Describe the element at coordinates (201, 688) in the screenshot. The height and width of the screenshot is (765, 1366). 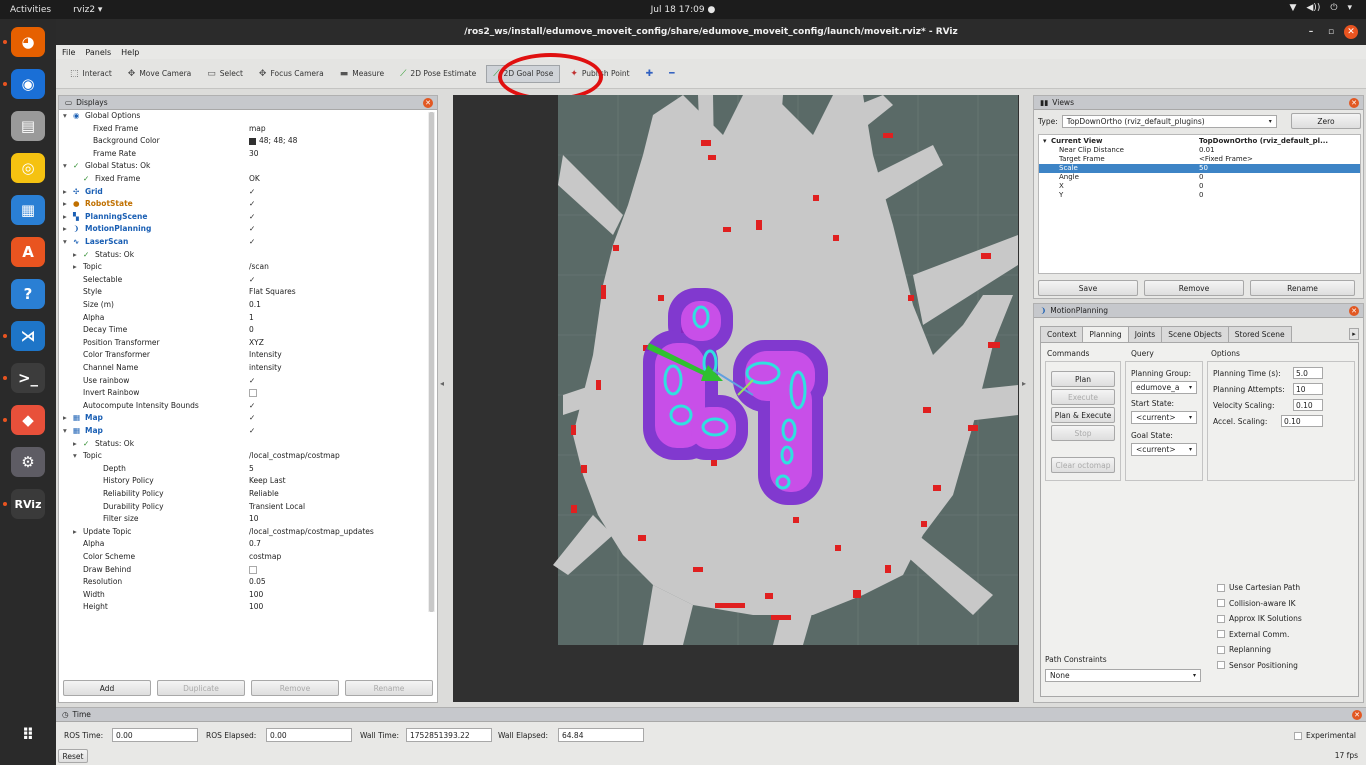
I see `duplicate-button: Duplicate` at that location.